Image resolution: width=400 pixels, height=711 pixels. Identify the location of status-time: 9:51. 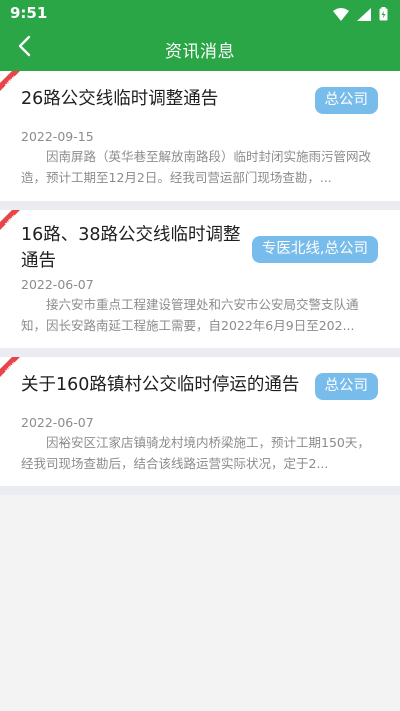
(29, 13).